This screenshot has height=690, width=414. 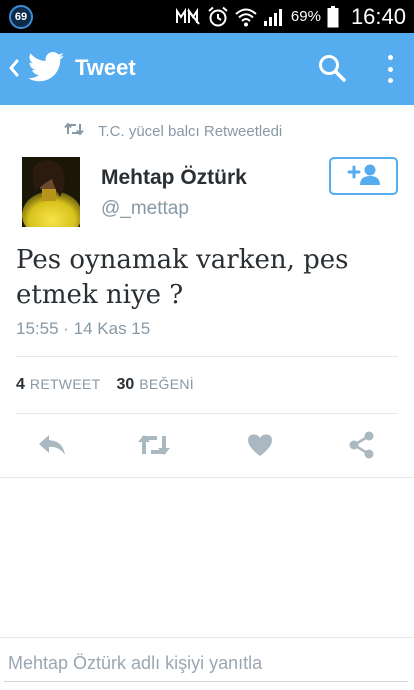 What do you see at coordinates (21, 17) in the screenshot?
I see `notification-count-icon: 69` at bounding box center [21, 17].